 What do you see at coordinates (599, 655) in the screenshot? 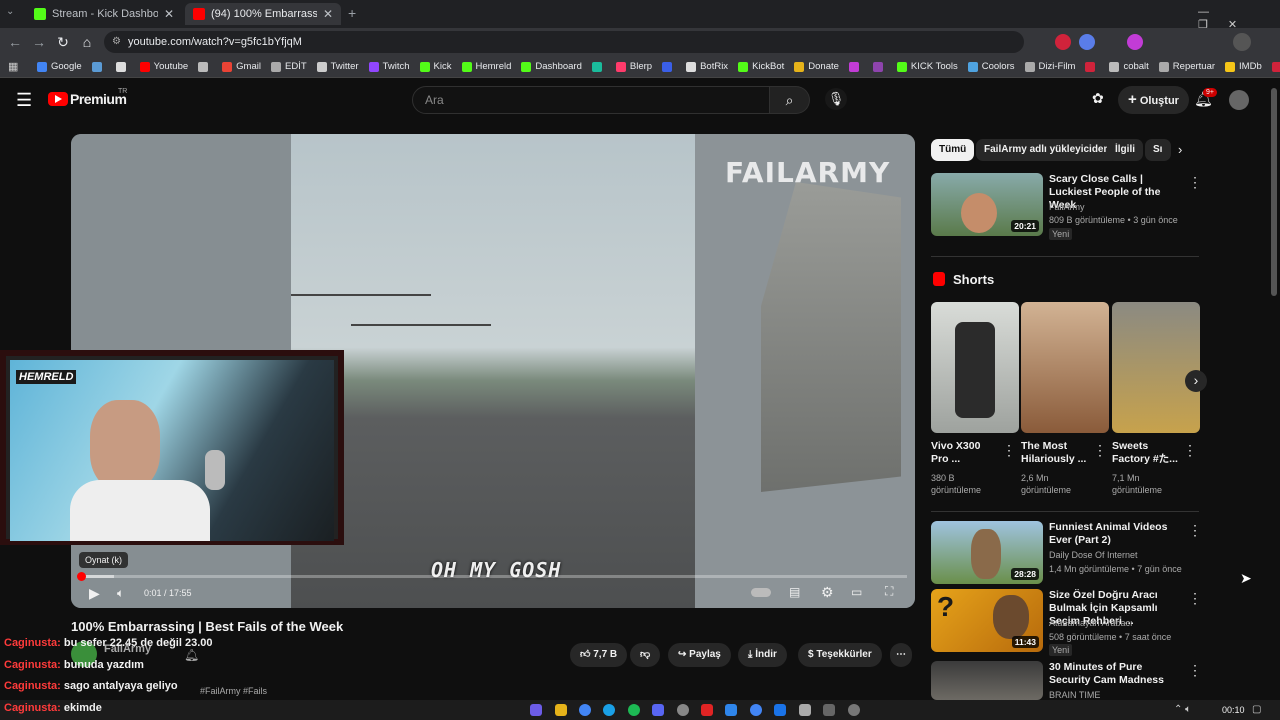
I see `like-button: 👍︎ 7,7 B` at bounding box center [599, 655].